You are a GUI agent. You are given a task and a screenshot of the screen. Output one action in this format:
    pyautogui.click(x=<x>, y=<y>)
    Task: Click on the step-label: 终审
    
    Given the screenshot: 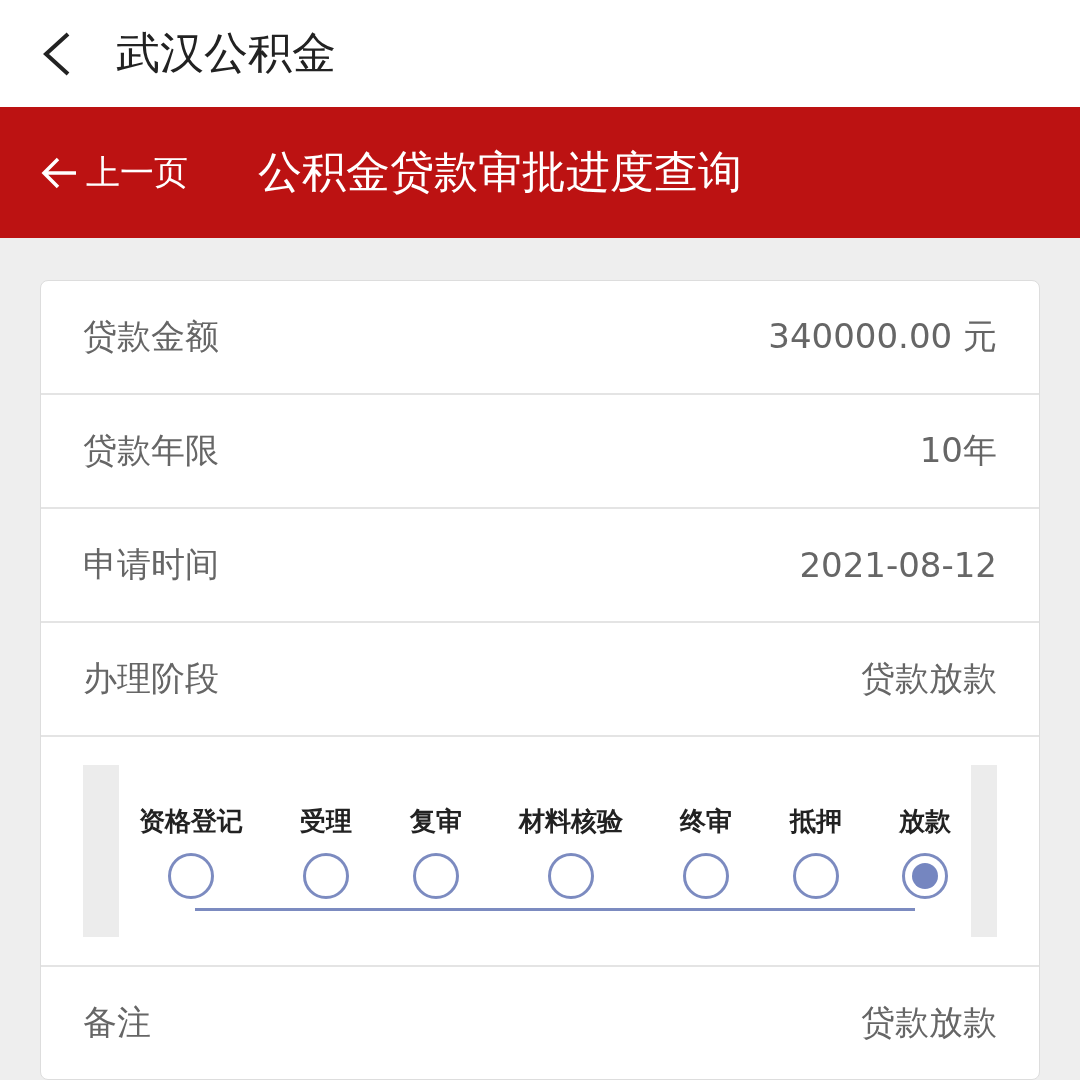 What is the action you would take?
    pyautogui.click(x=706, y=821)
    